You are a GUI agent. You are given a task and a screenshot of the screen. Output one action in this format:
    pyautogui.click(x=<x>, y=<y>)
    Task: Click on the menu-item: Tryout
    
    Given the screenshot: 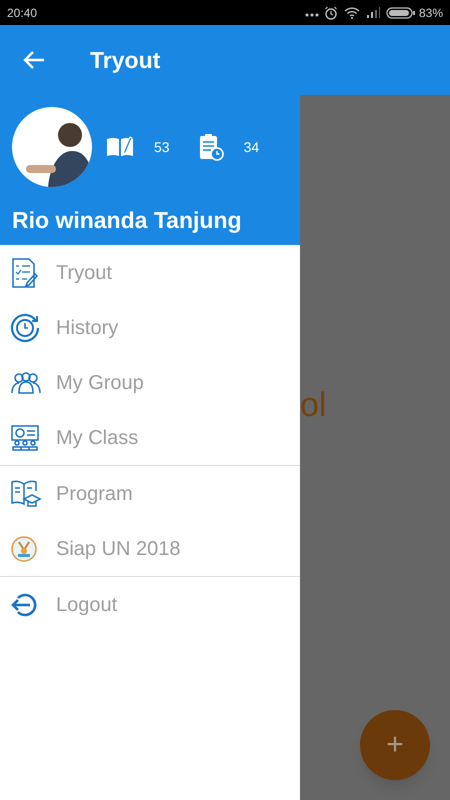 What is the action you would take?
    pyautogui.click(x=150, y=272)
    